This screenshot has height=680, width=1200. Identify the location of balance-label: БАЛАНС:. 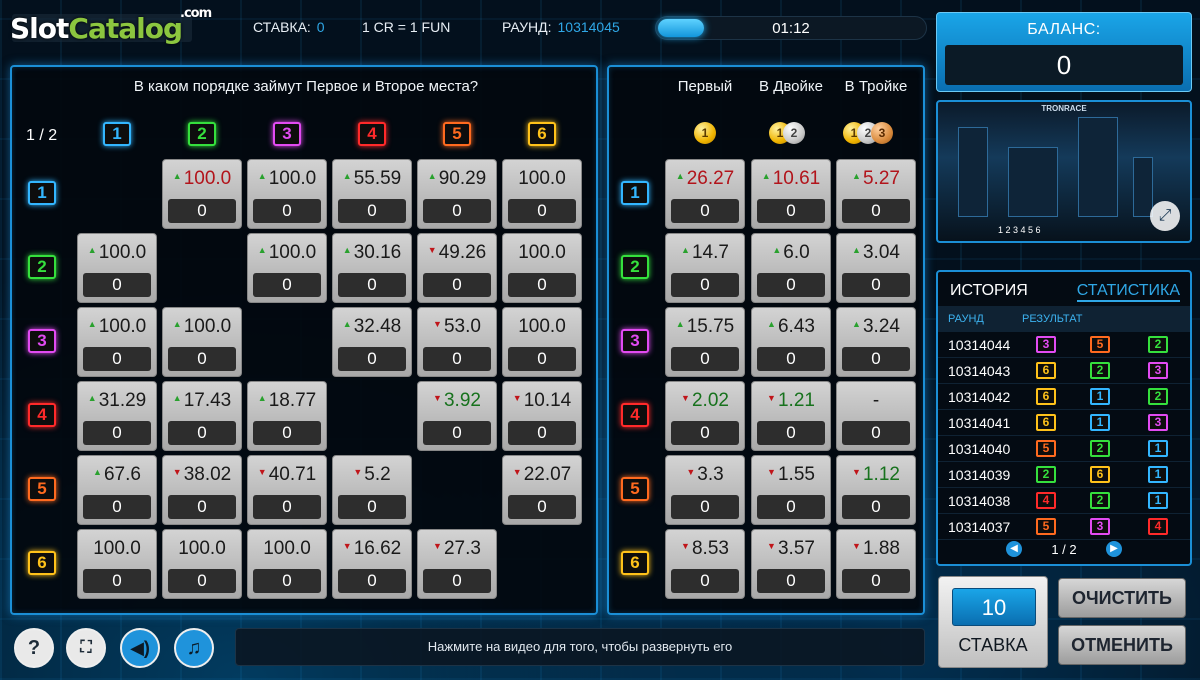
(1064, 29).